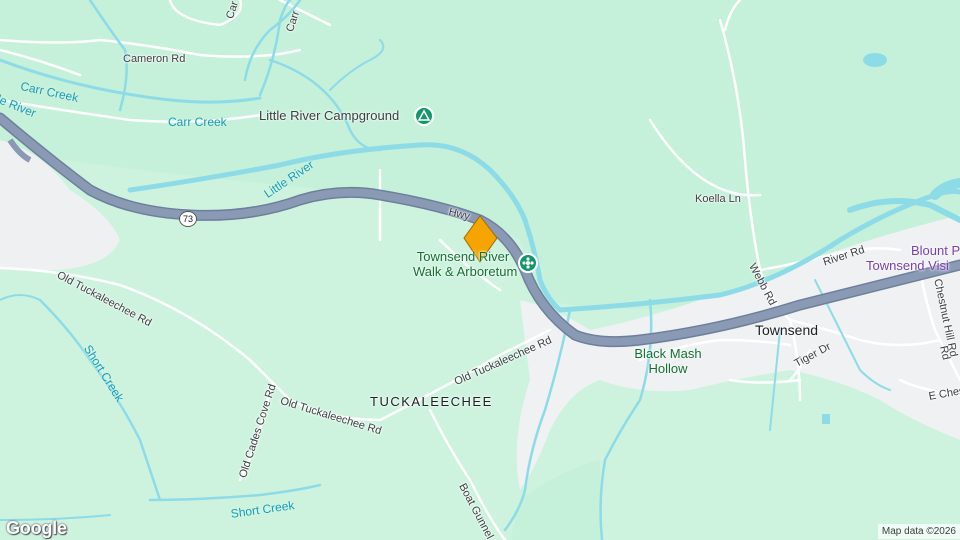 This screenshot has width=960, height=540. I want to click on poi-label-black-mash-hollow: Black Mash Hollow, so click(668, 361).